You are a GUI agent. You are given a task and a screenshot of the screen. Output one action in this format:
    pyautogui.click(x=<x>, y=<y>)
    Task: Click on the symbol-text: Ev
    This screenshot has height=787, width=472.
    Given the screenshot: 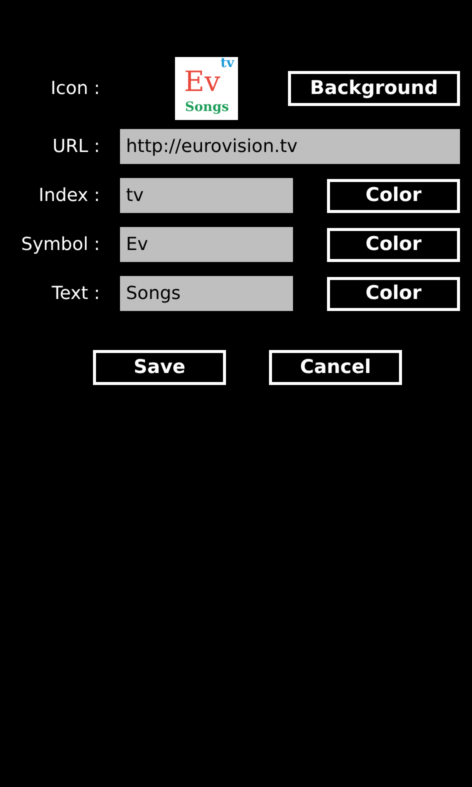 What is the action you would take?
    pyautogui.click(x=202, y=82)
    